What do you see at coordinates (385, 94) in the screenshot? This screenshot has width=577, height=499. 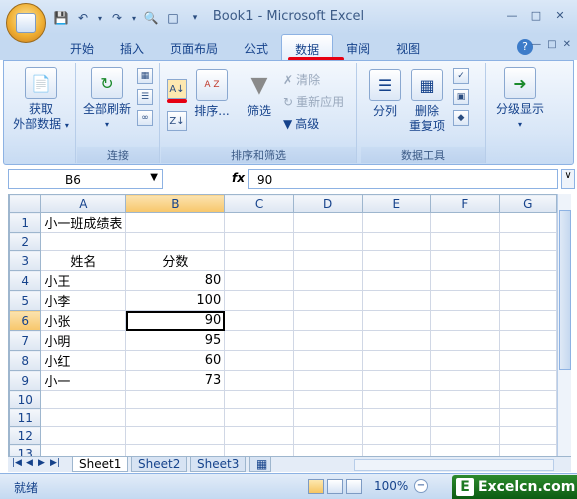 I see `text-to-columns-button: ☰ 分列` at bounding box center [385, 94].